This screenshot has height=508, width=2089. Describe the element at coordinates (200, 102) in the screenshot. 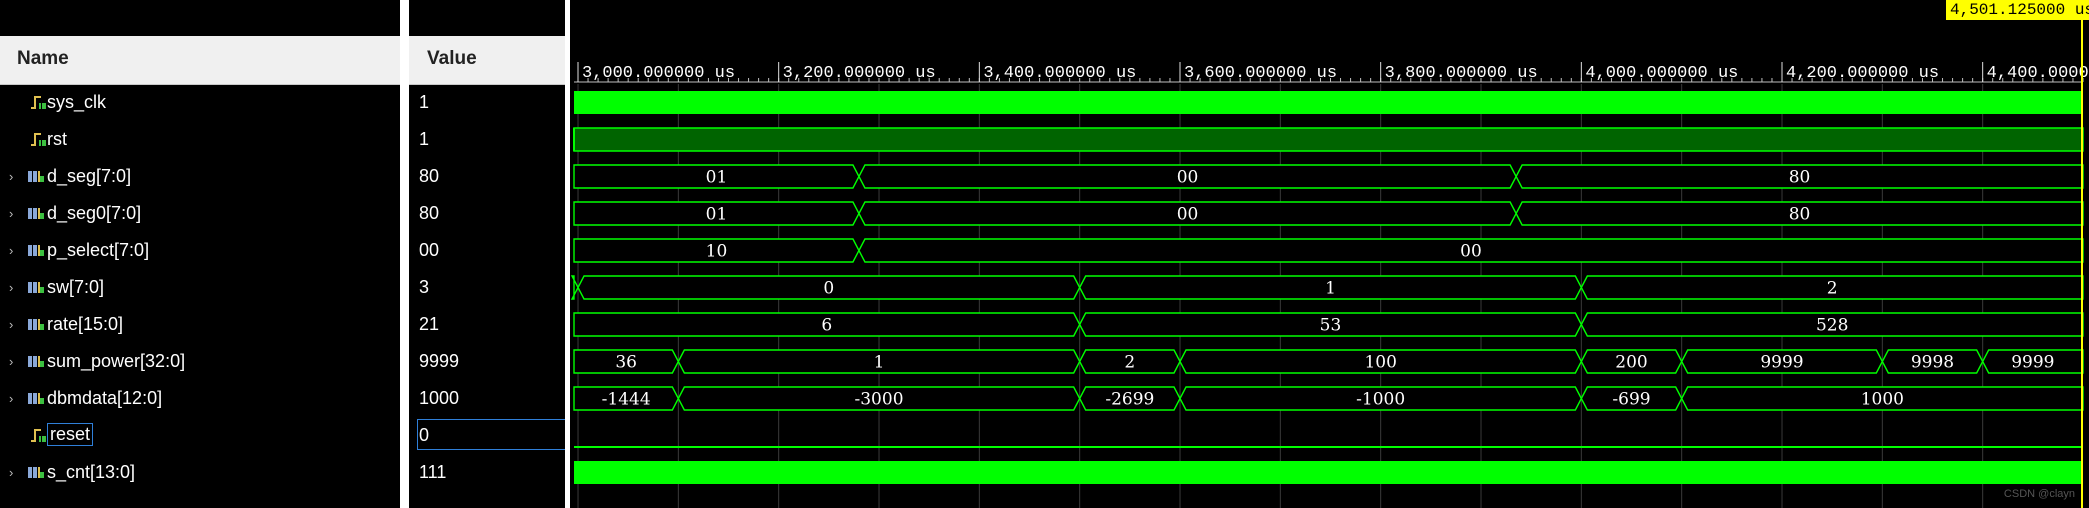

I see `signal-row-sys_clk: sys_clk` at that location.